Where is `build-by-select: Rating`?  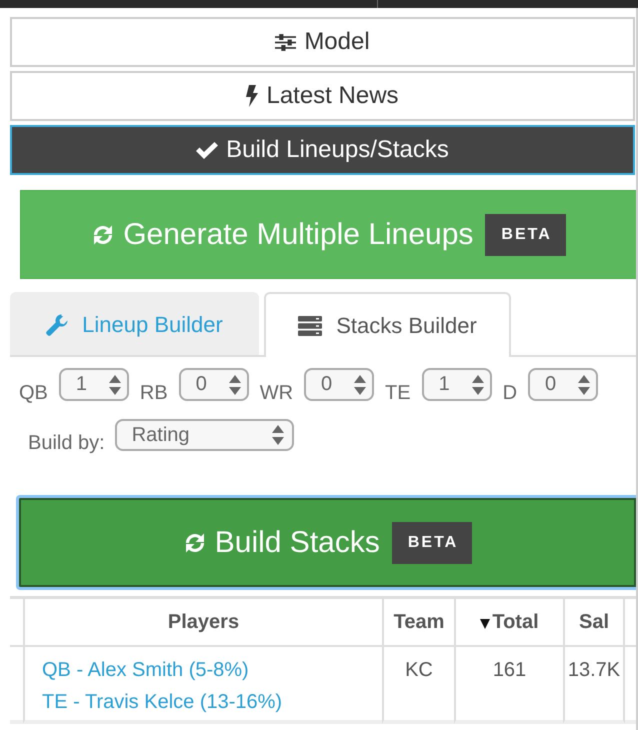 build-by-select: Rating is located at coordinates (204, 435).